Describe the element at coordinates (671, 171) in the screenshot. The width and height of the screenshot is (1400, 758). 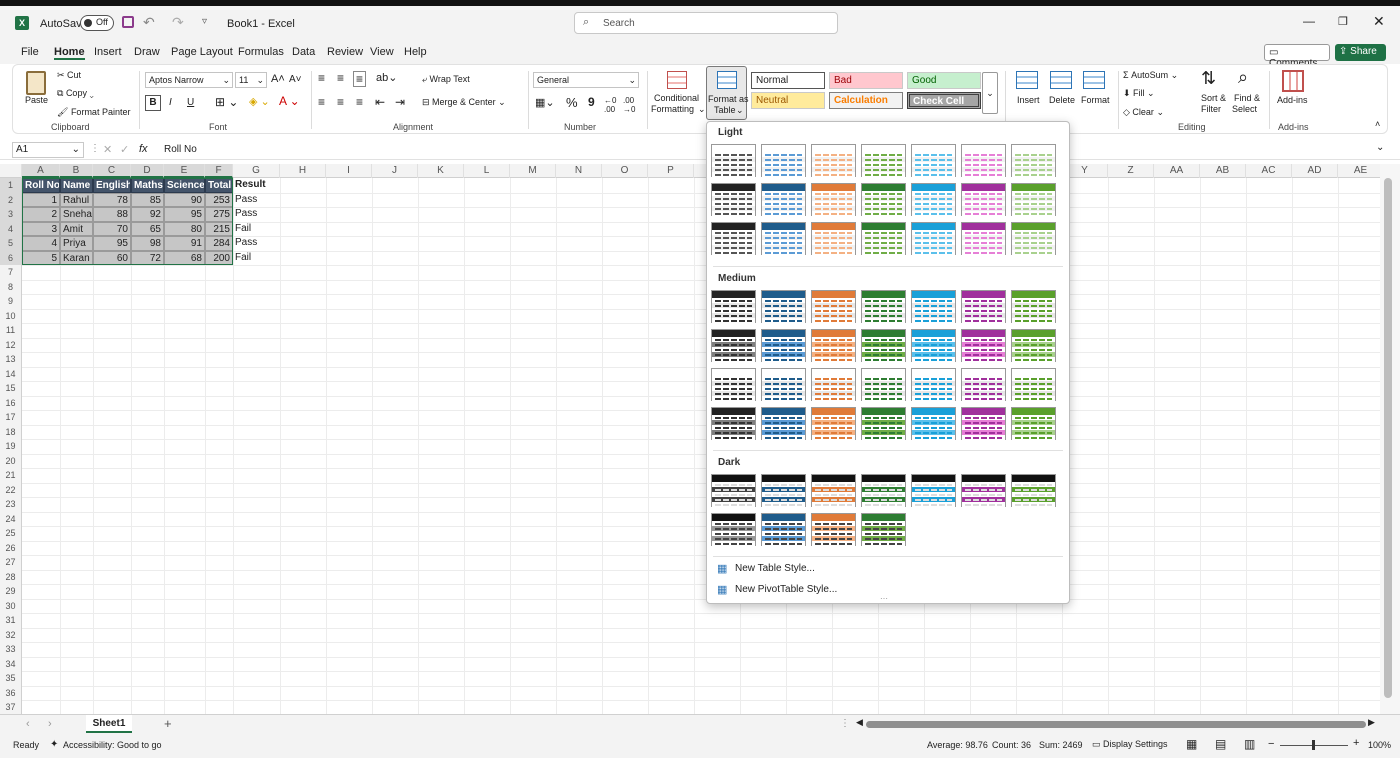
I see `column-header-P: P` at that location.